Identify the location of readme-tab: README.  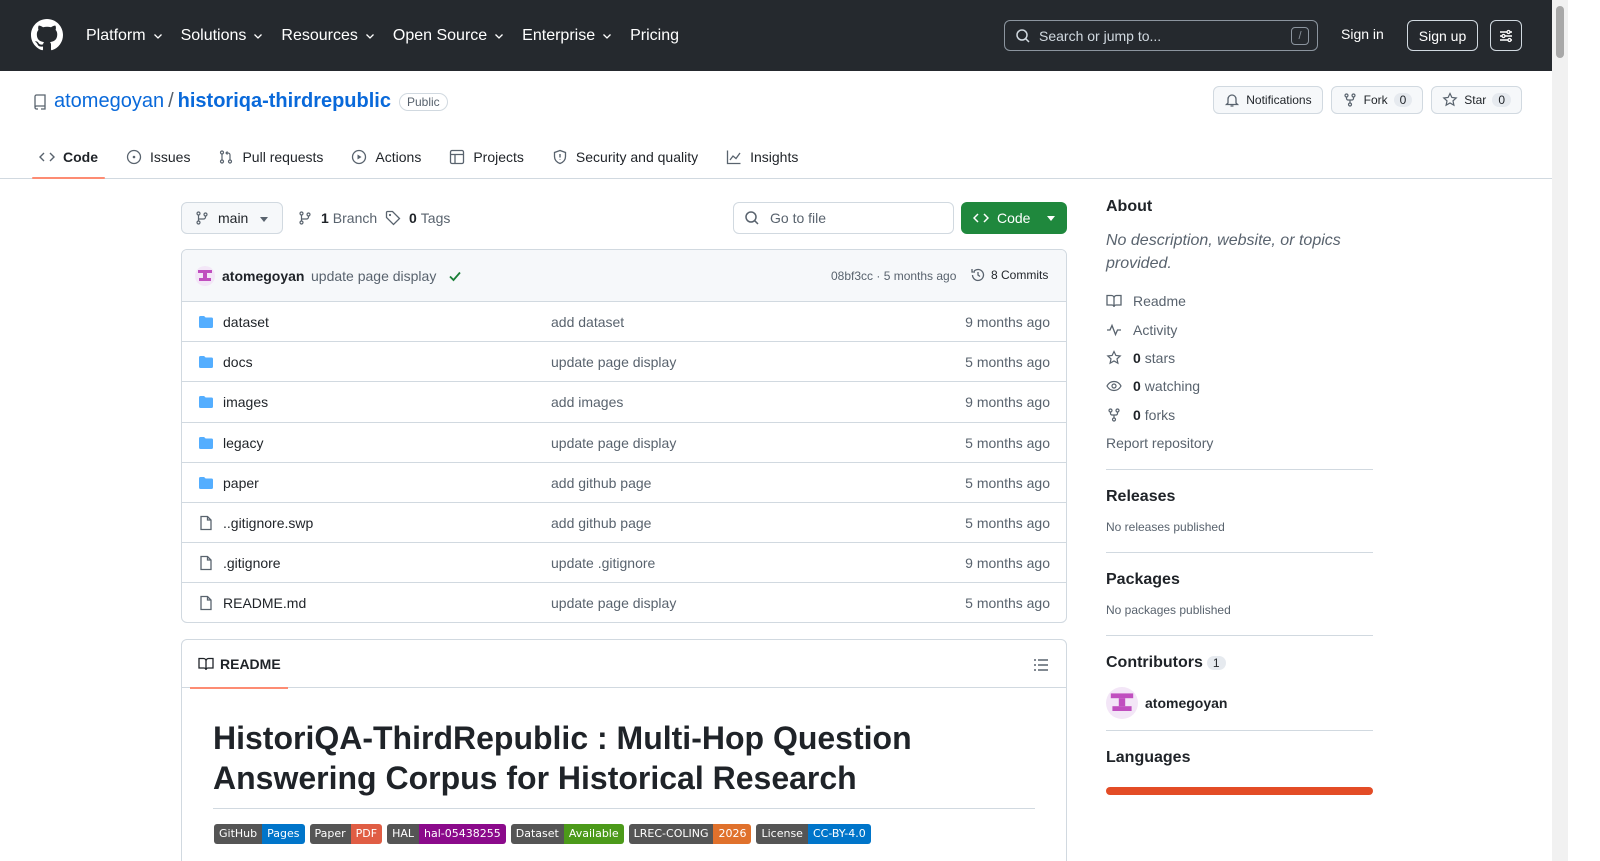
(239, 664).